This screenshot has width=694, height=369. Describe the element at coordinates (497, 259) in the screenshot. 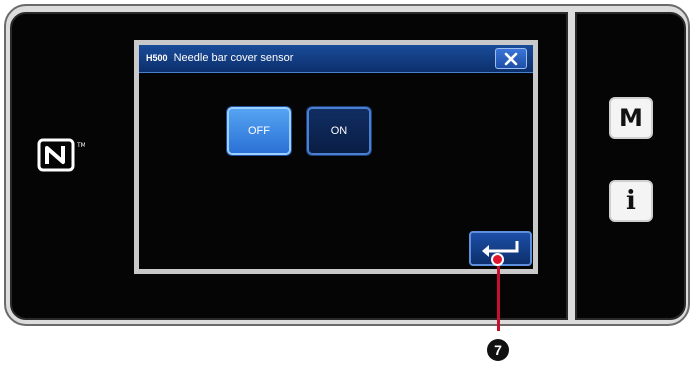

I see `callout-dot` at that location.